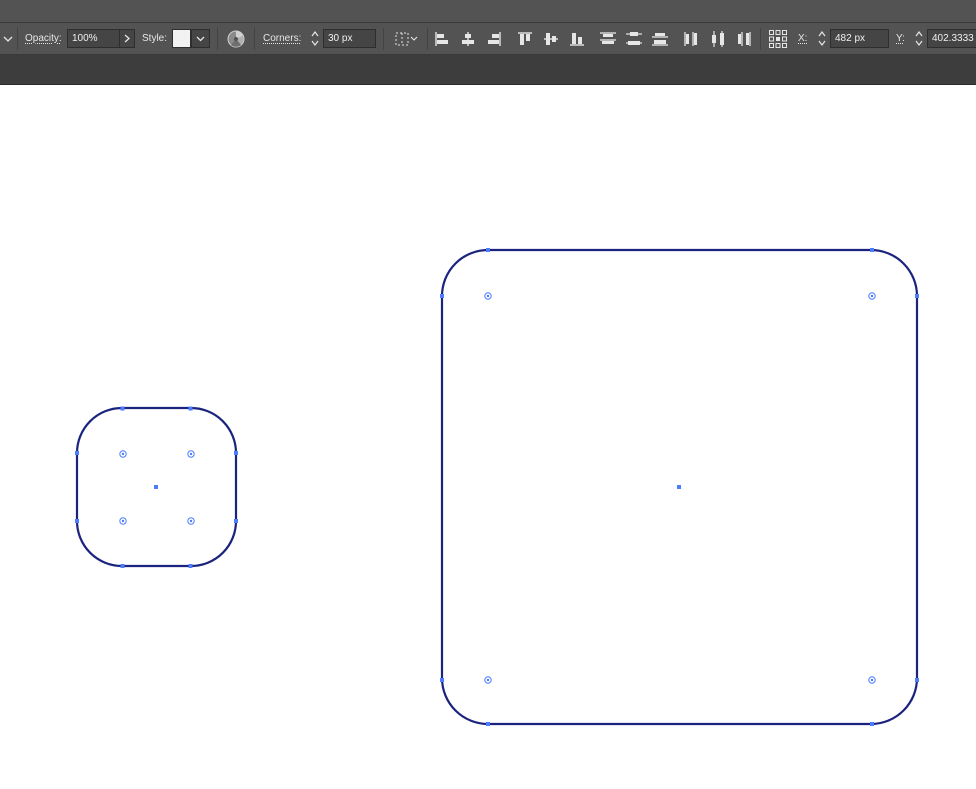  I want to click on document-tab-strip, so click(488, 70).